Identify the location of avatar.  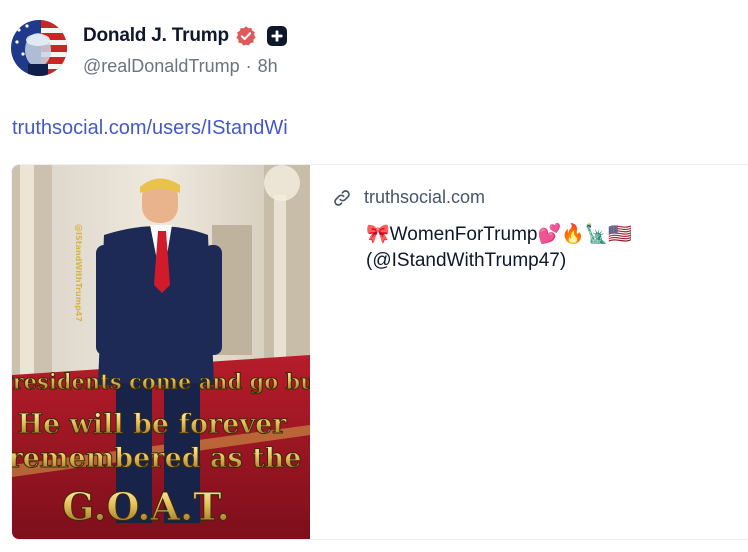
(39, 48).